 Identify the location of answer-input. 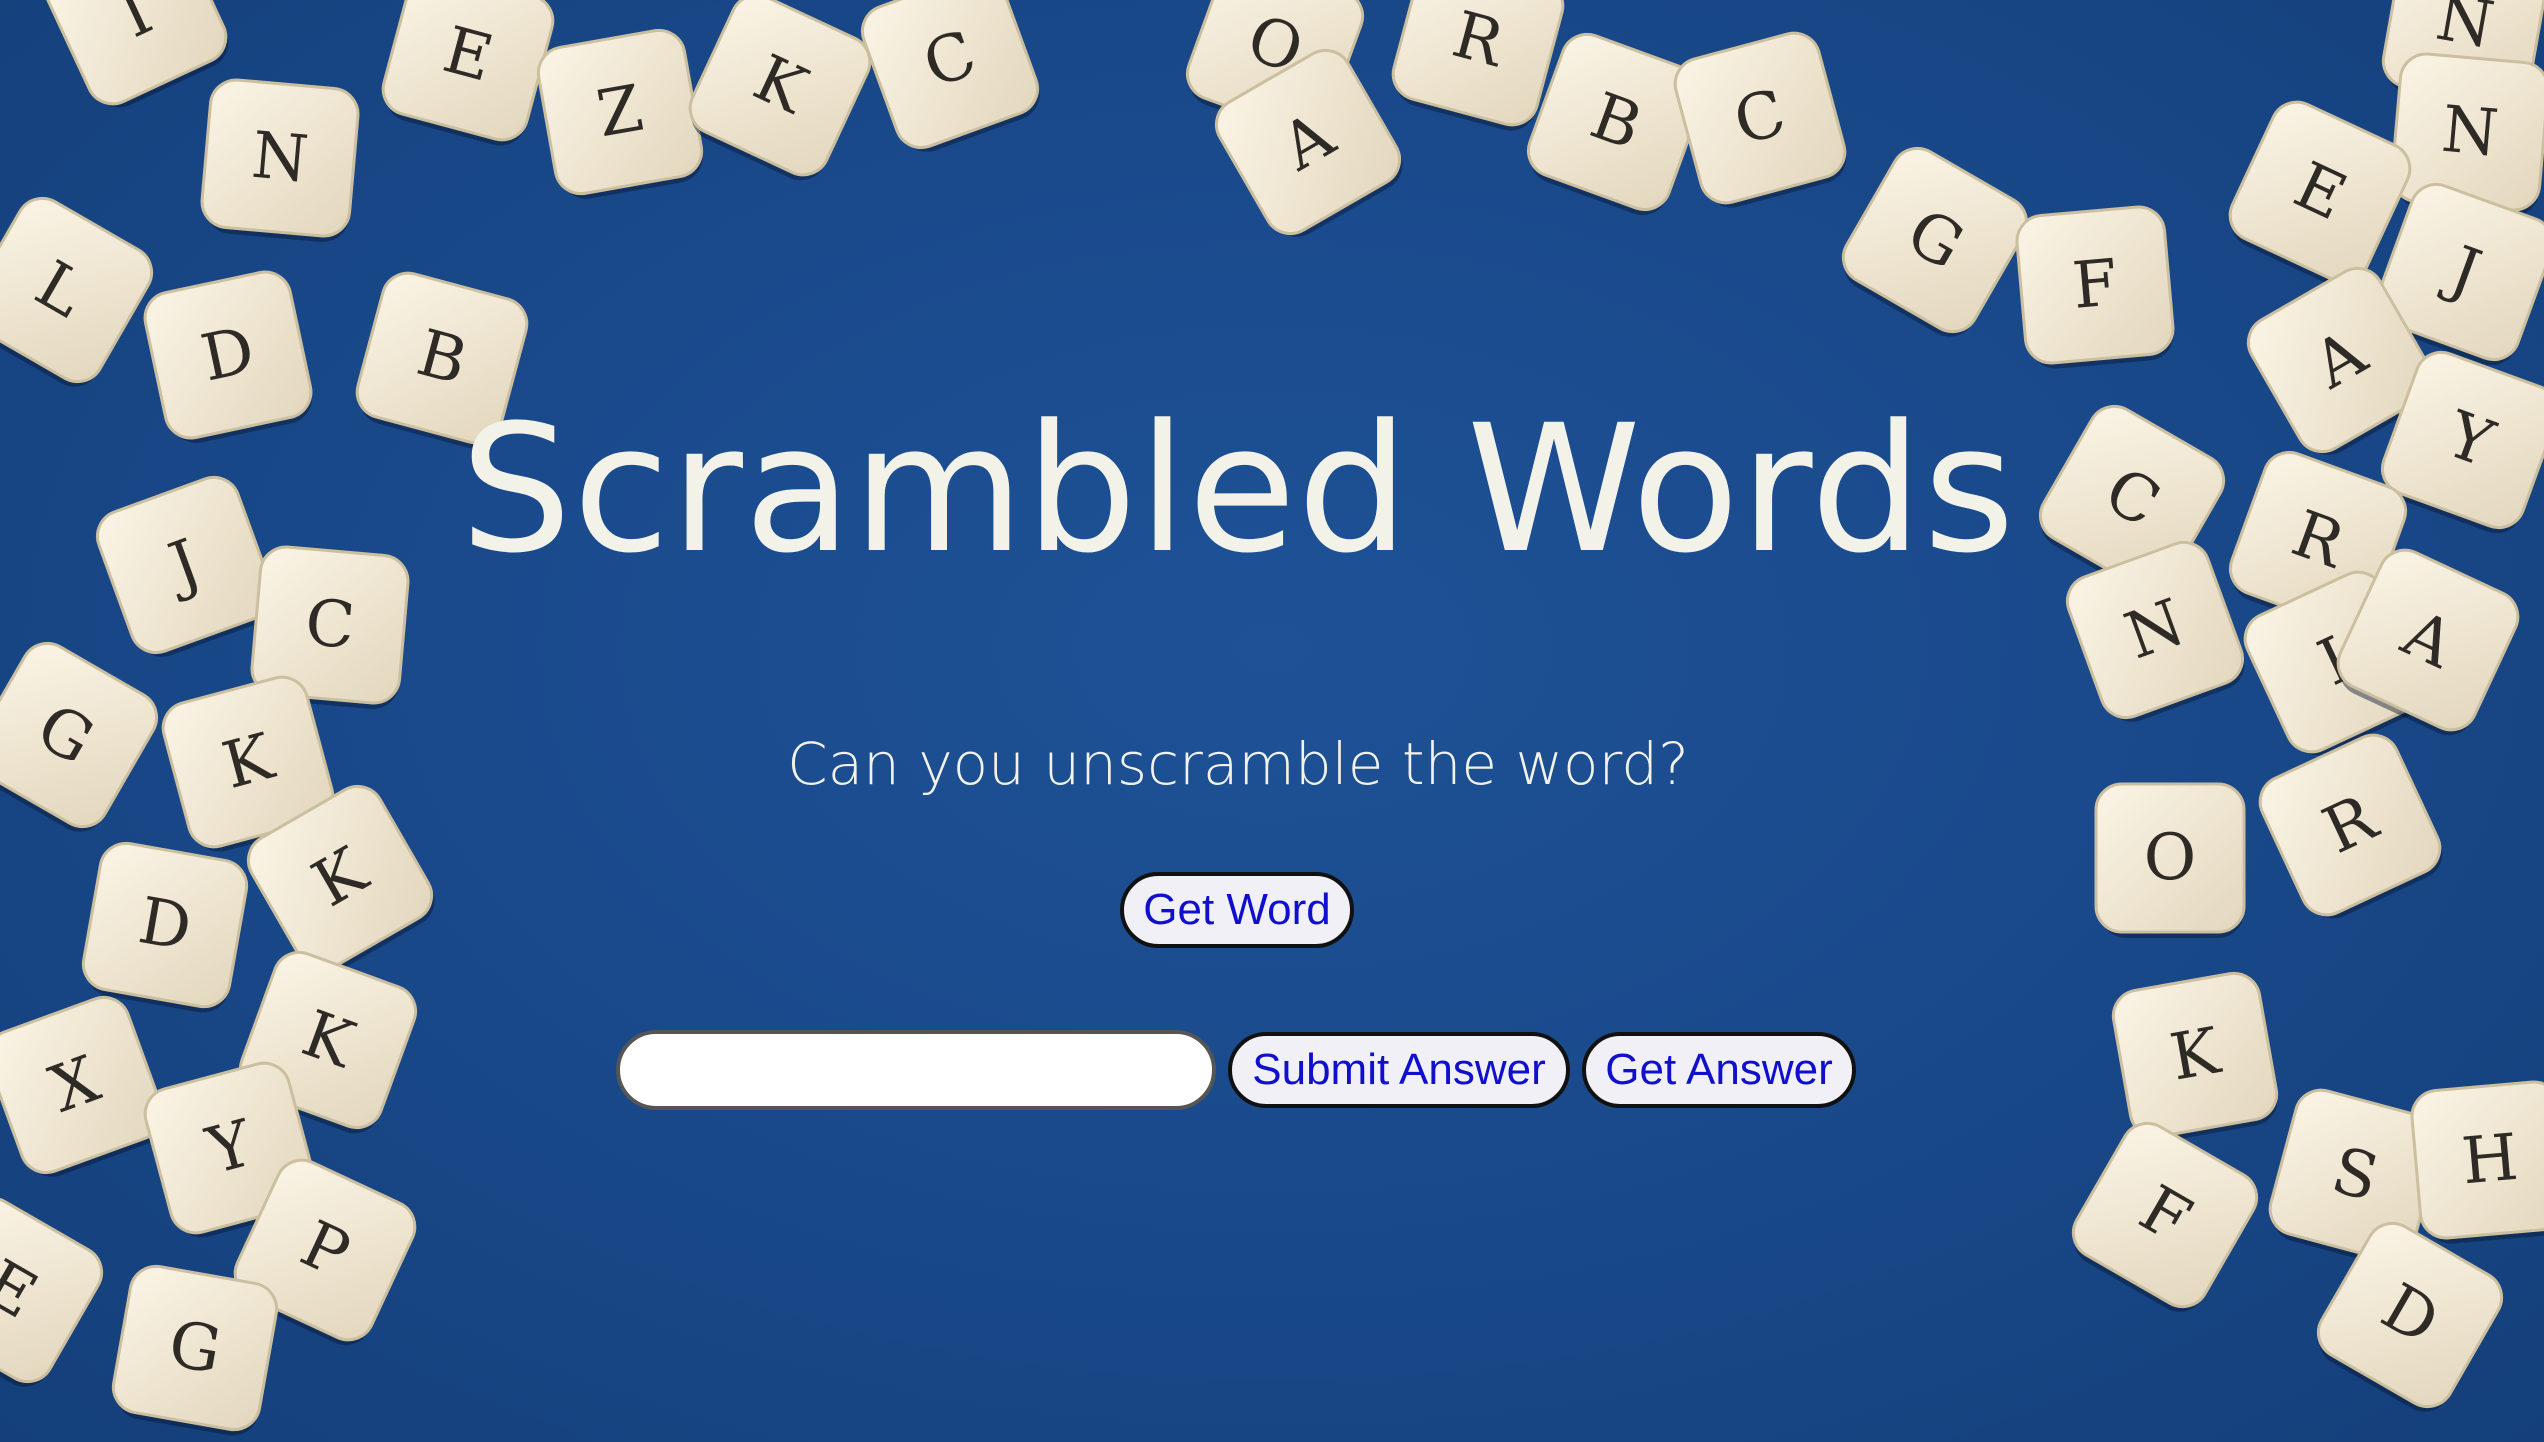
(916, 1070).